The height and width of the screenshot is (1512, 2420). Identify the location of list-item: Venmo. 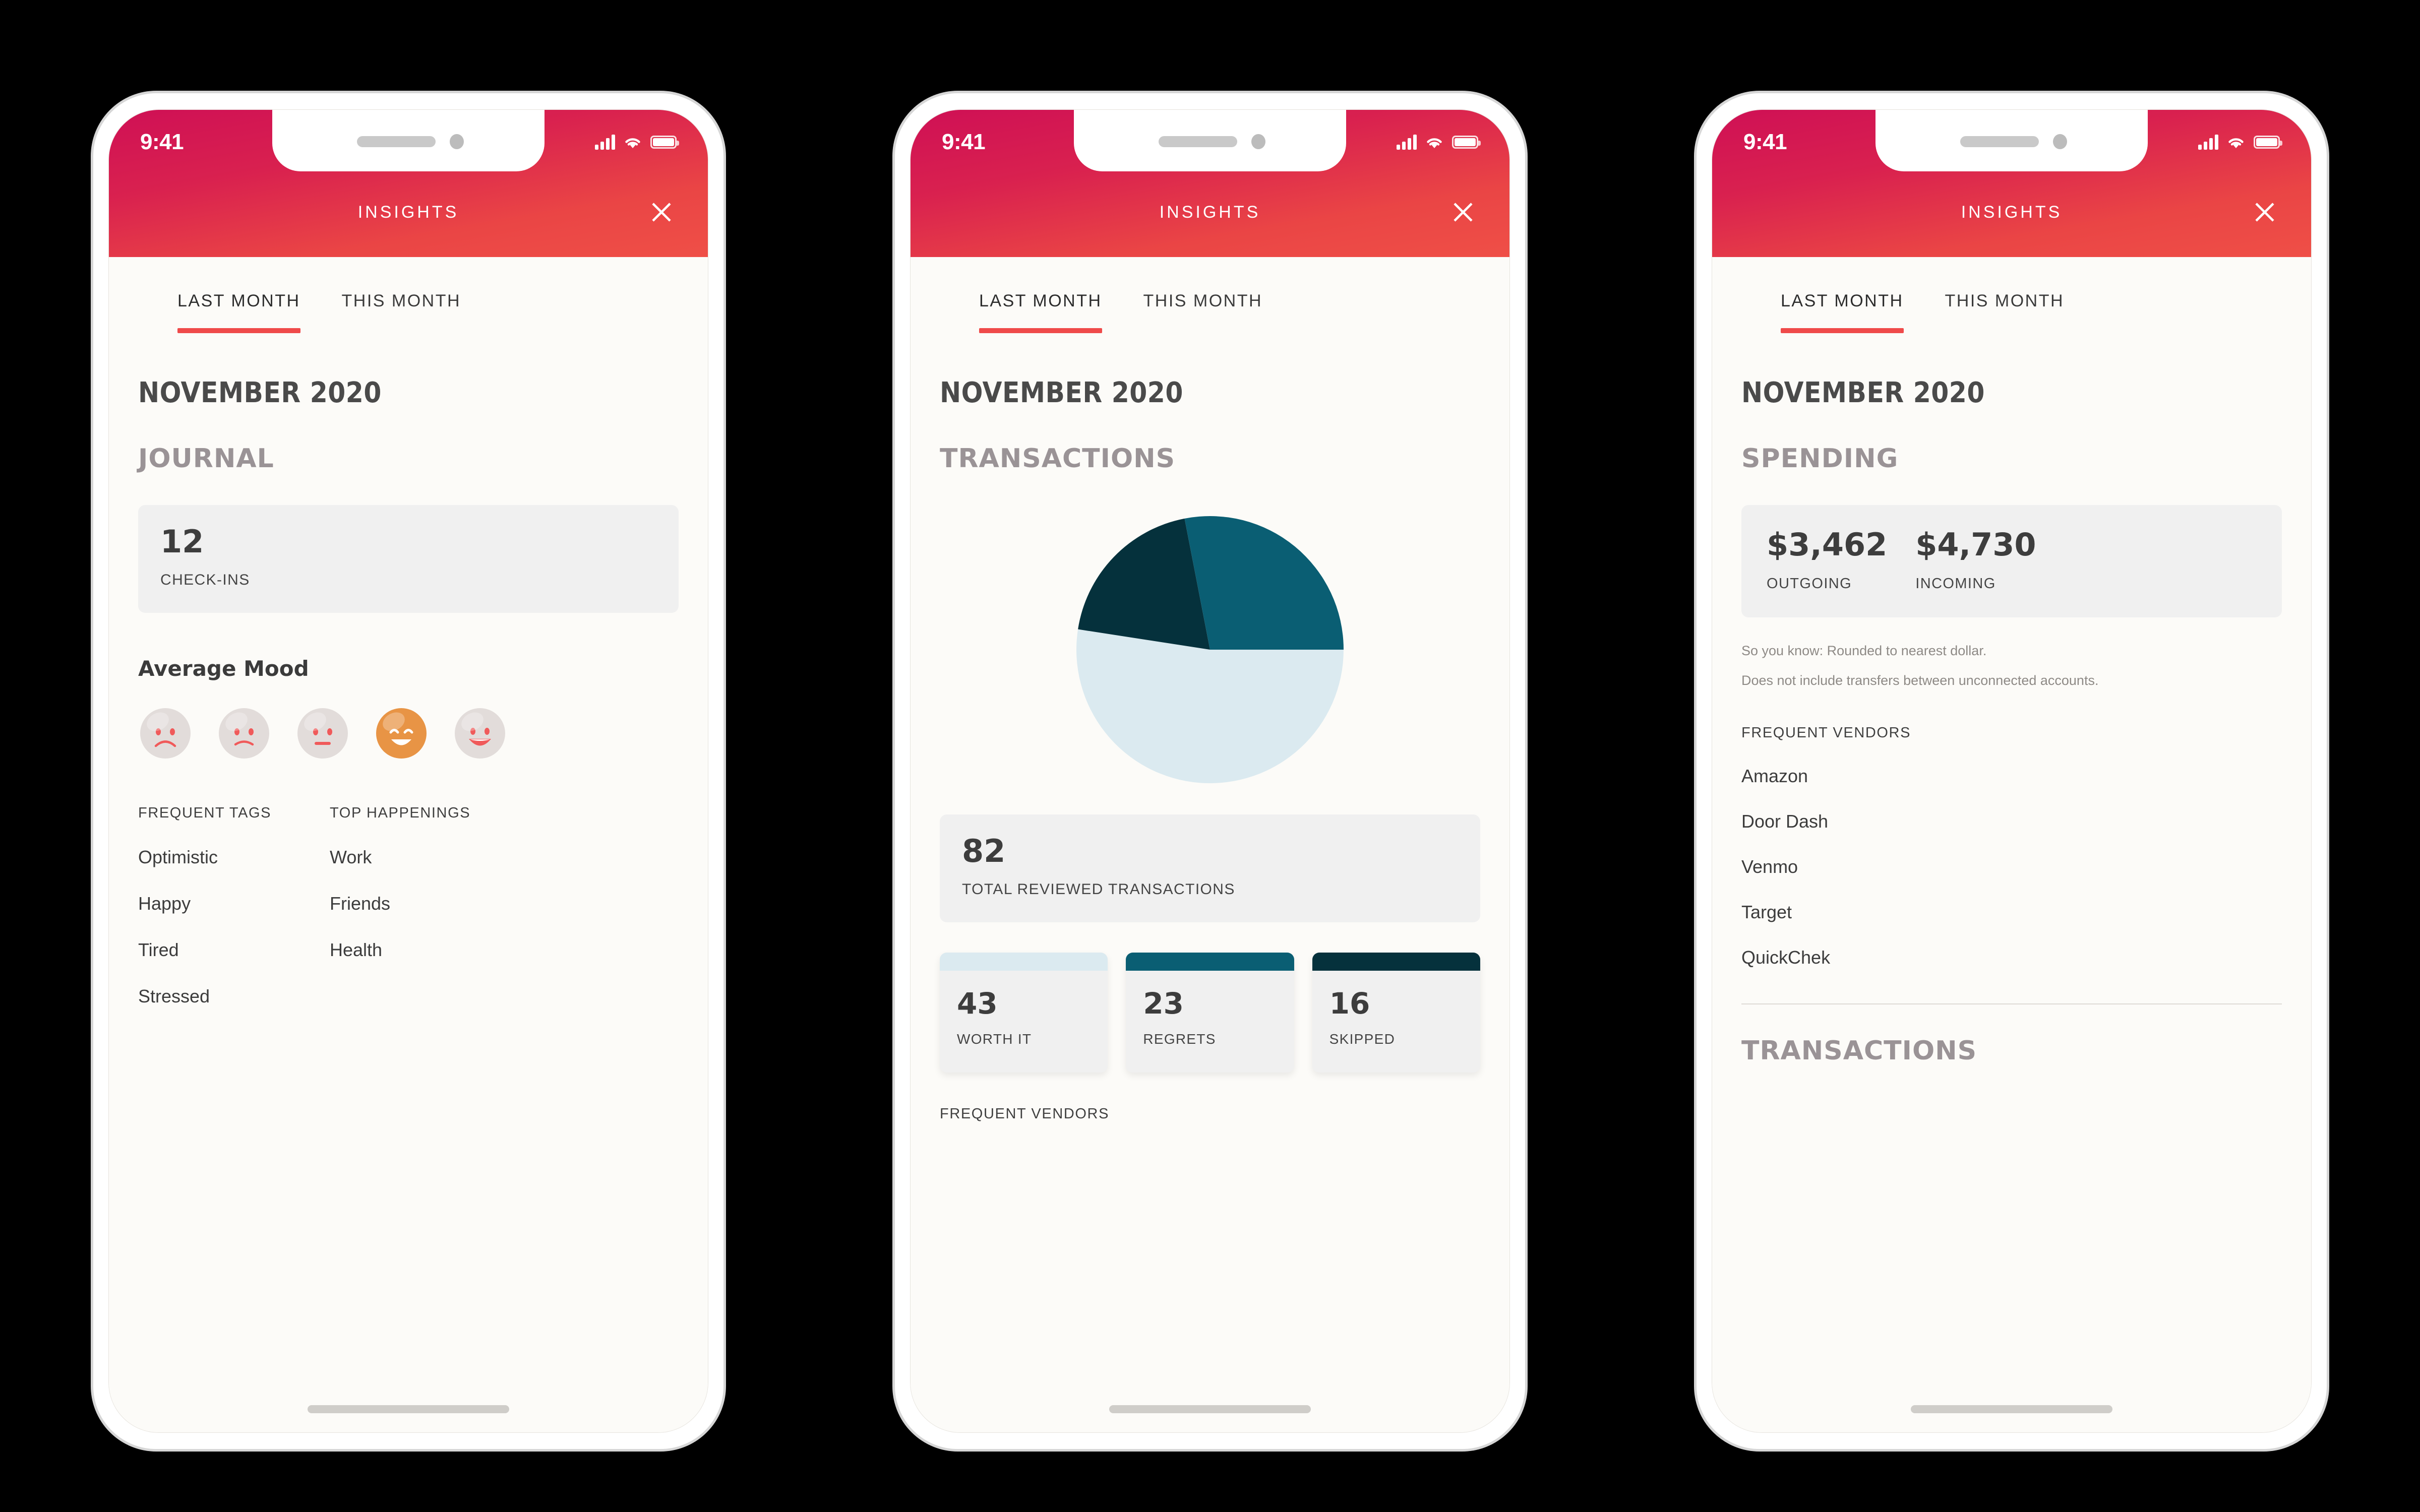
(2026, 866).